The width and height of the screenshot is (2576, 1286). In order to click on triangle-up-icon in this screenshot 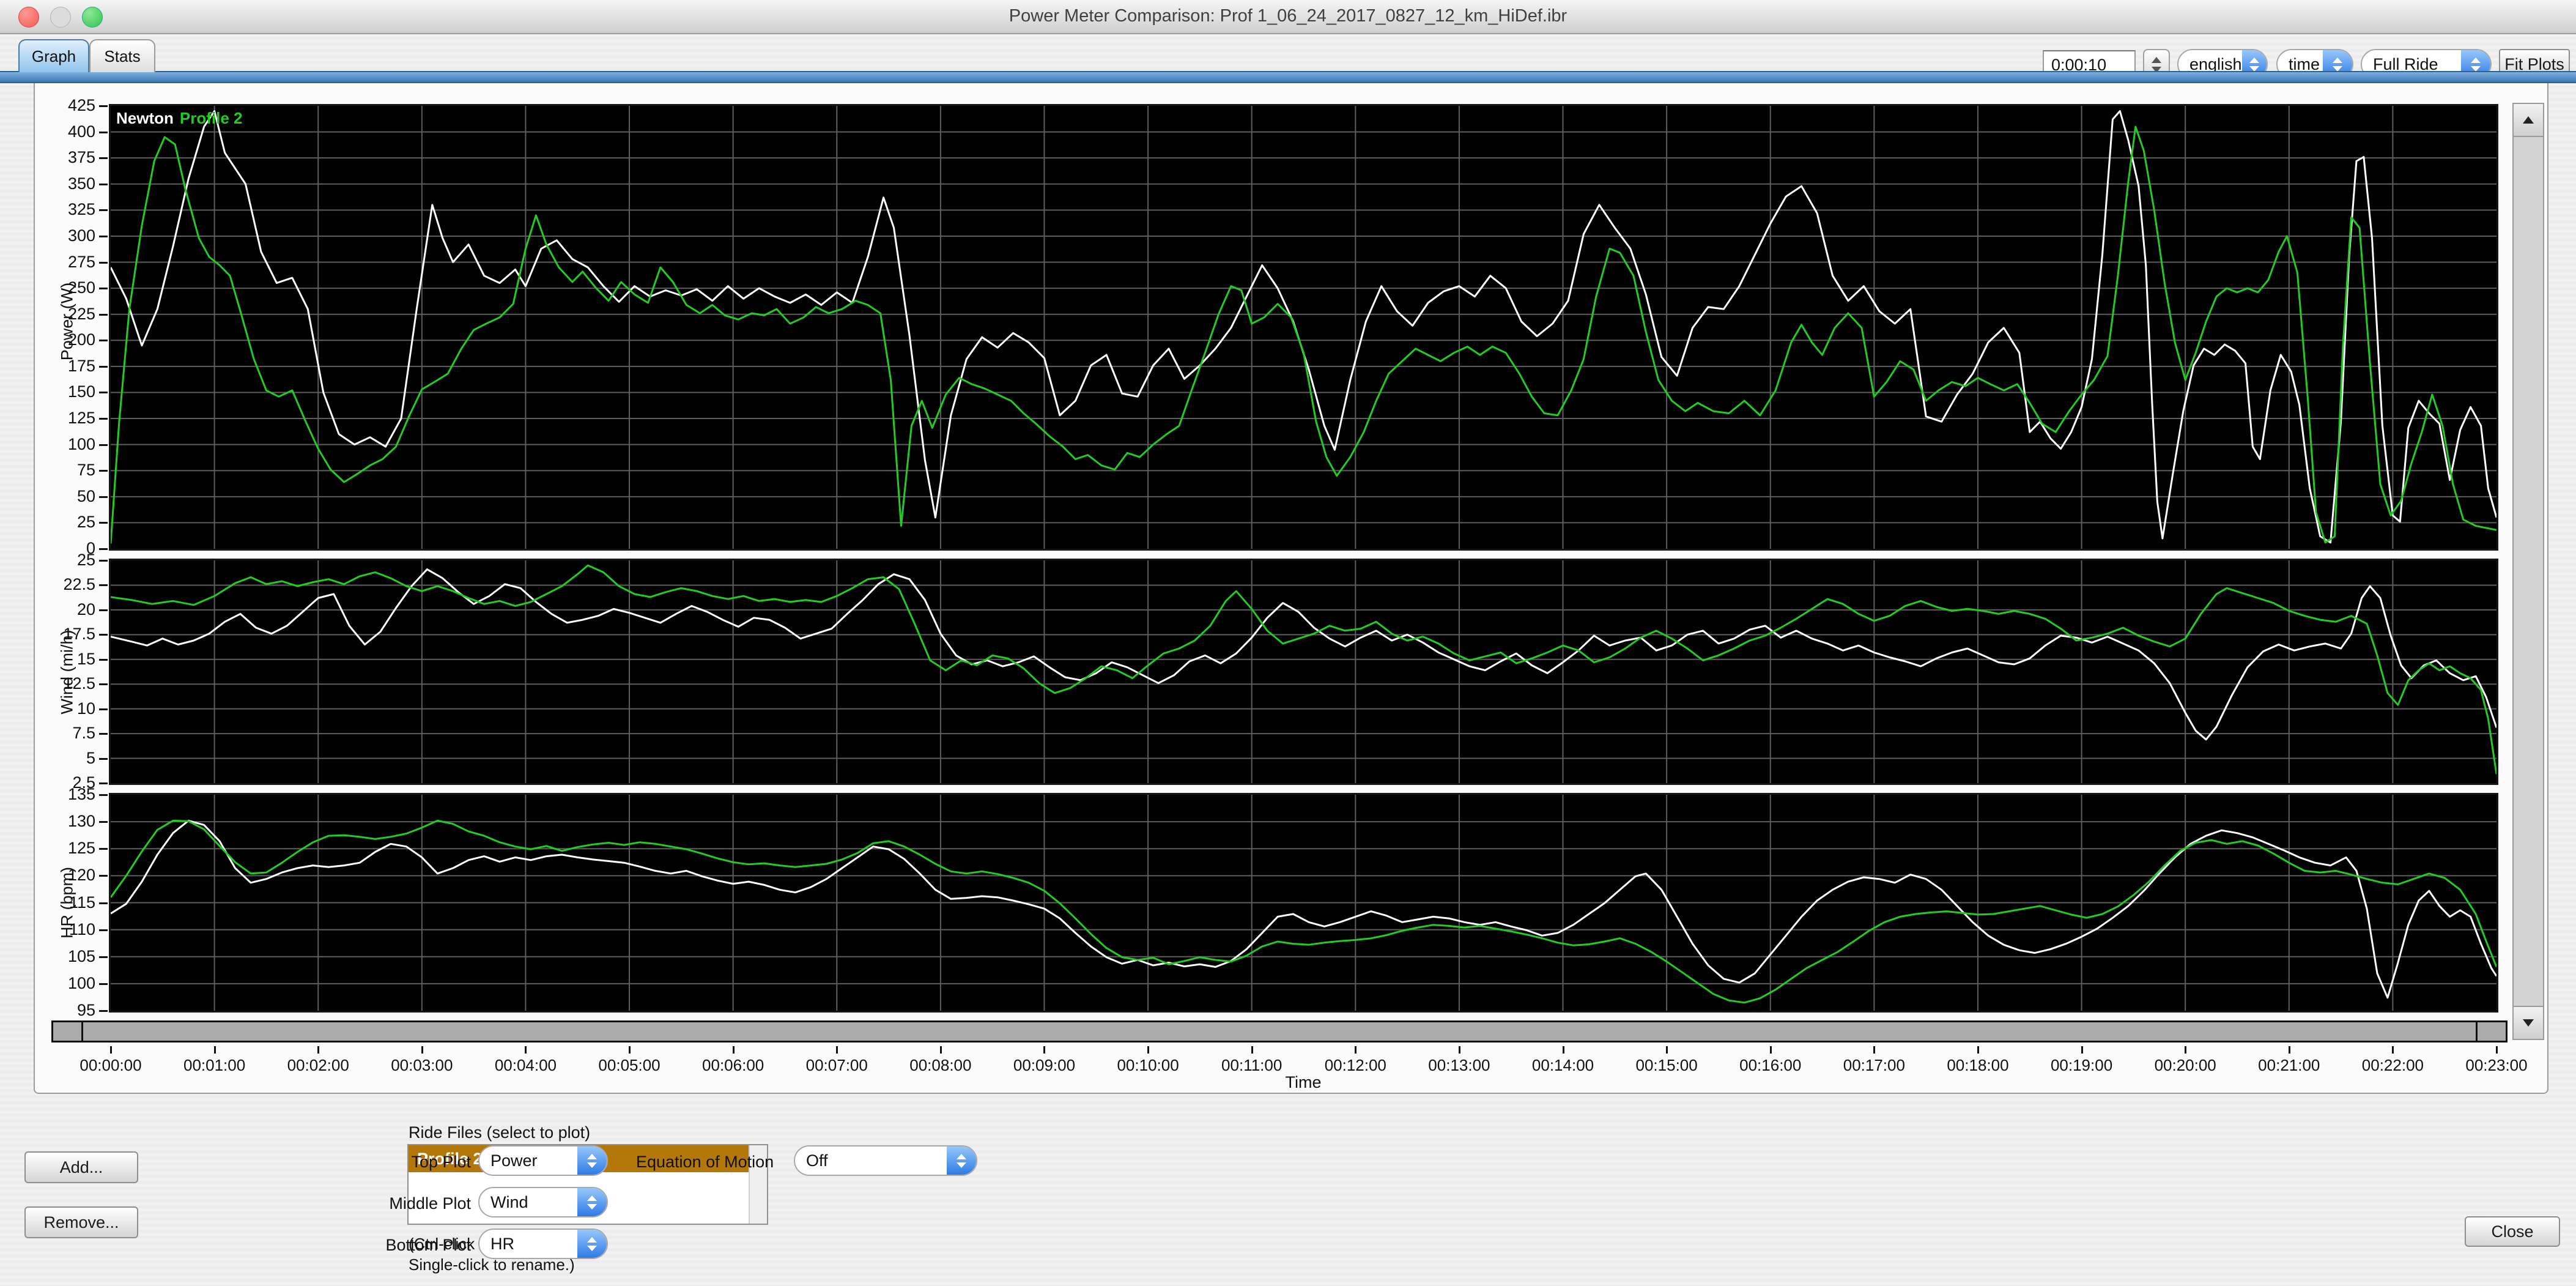, I will do `click(2528, 120)`.